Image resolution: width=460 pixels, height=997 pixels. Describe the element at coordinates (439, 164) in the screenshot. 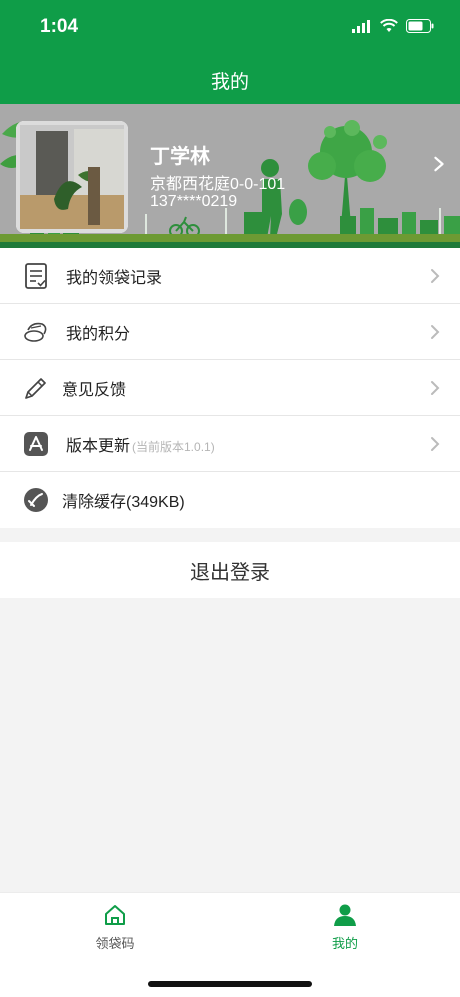

I see `profile-chevron-right-icon` at that location.